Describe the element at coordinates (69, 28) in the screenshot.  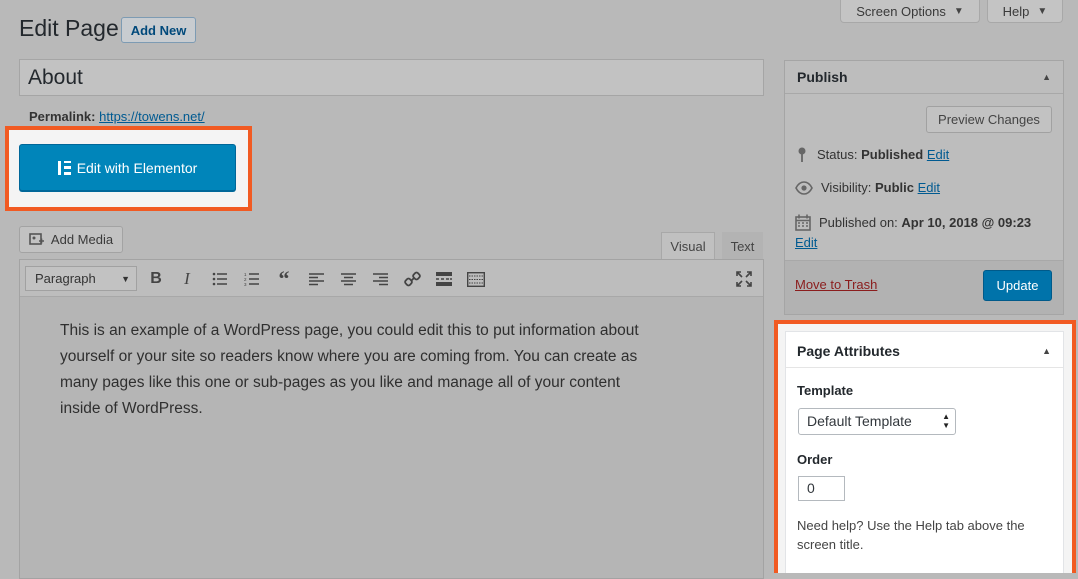
I see `page-title: Edit Page` at that location.